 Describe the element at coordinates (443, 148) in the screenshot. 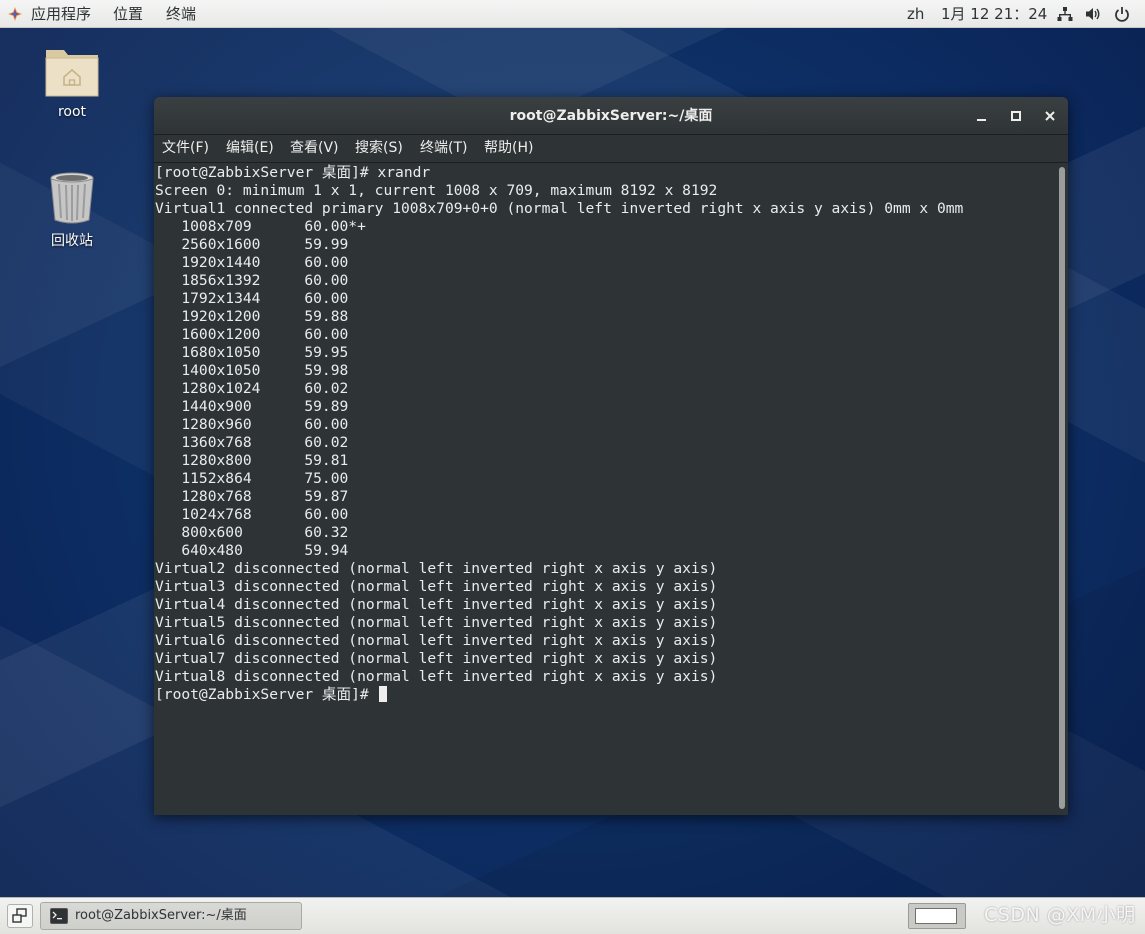

I see `menu-terminal: 终端(T)` at that location.